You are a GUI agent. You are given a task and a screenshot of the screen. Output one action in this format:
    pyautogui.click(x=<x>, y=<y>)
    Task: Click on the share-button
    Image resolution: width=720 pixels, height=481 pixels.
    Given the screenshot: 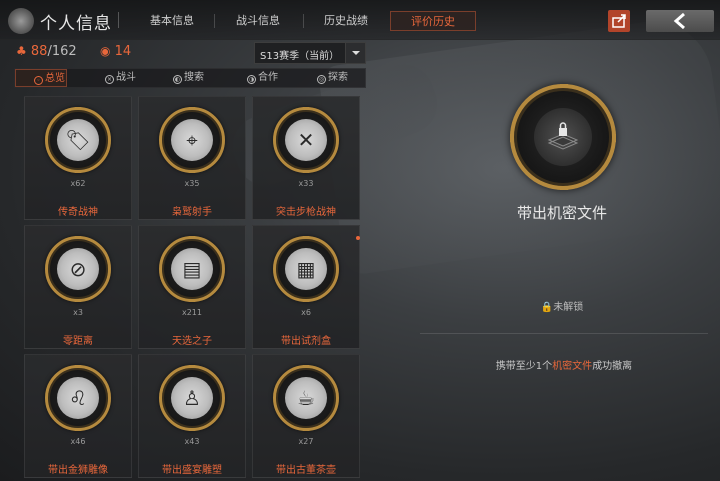 What is the action you would take?
    pyautogui.click(x=619, y=21)
    